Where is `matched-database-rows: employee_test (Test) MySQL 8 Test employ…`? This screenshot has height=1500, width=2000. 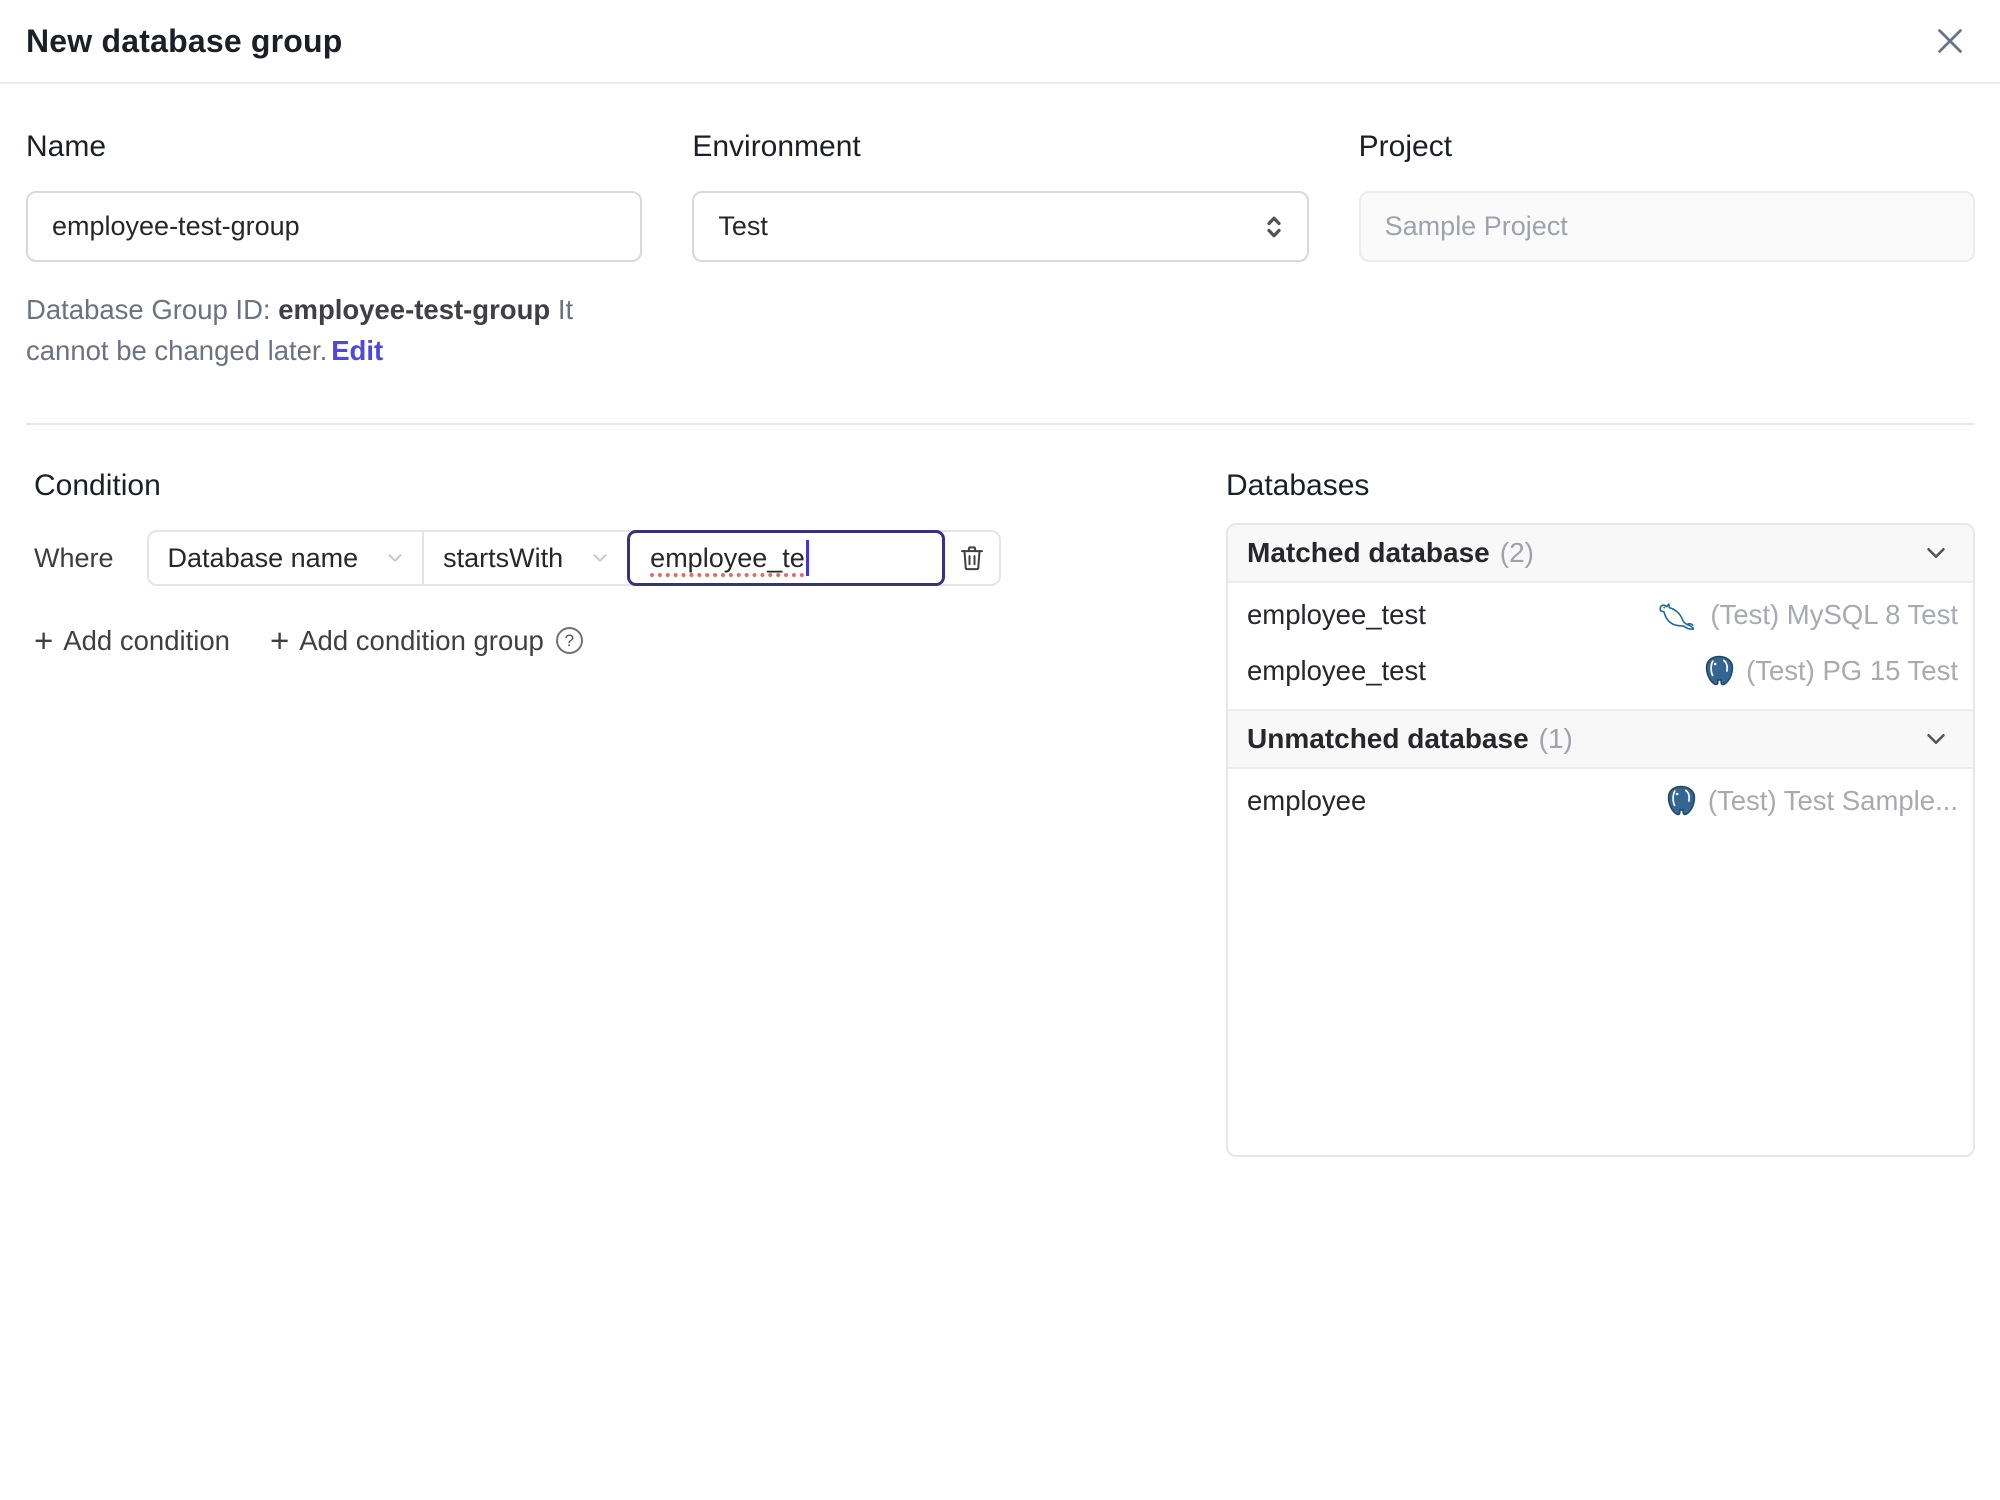 matched-database-rows: employee_test (Test) MySQL 8 Test employ… is located at coordinates (1600, 646).